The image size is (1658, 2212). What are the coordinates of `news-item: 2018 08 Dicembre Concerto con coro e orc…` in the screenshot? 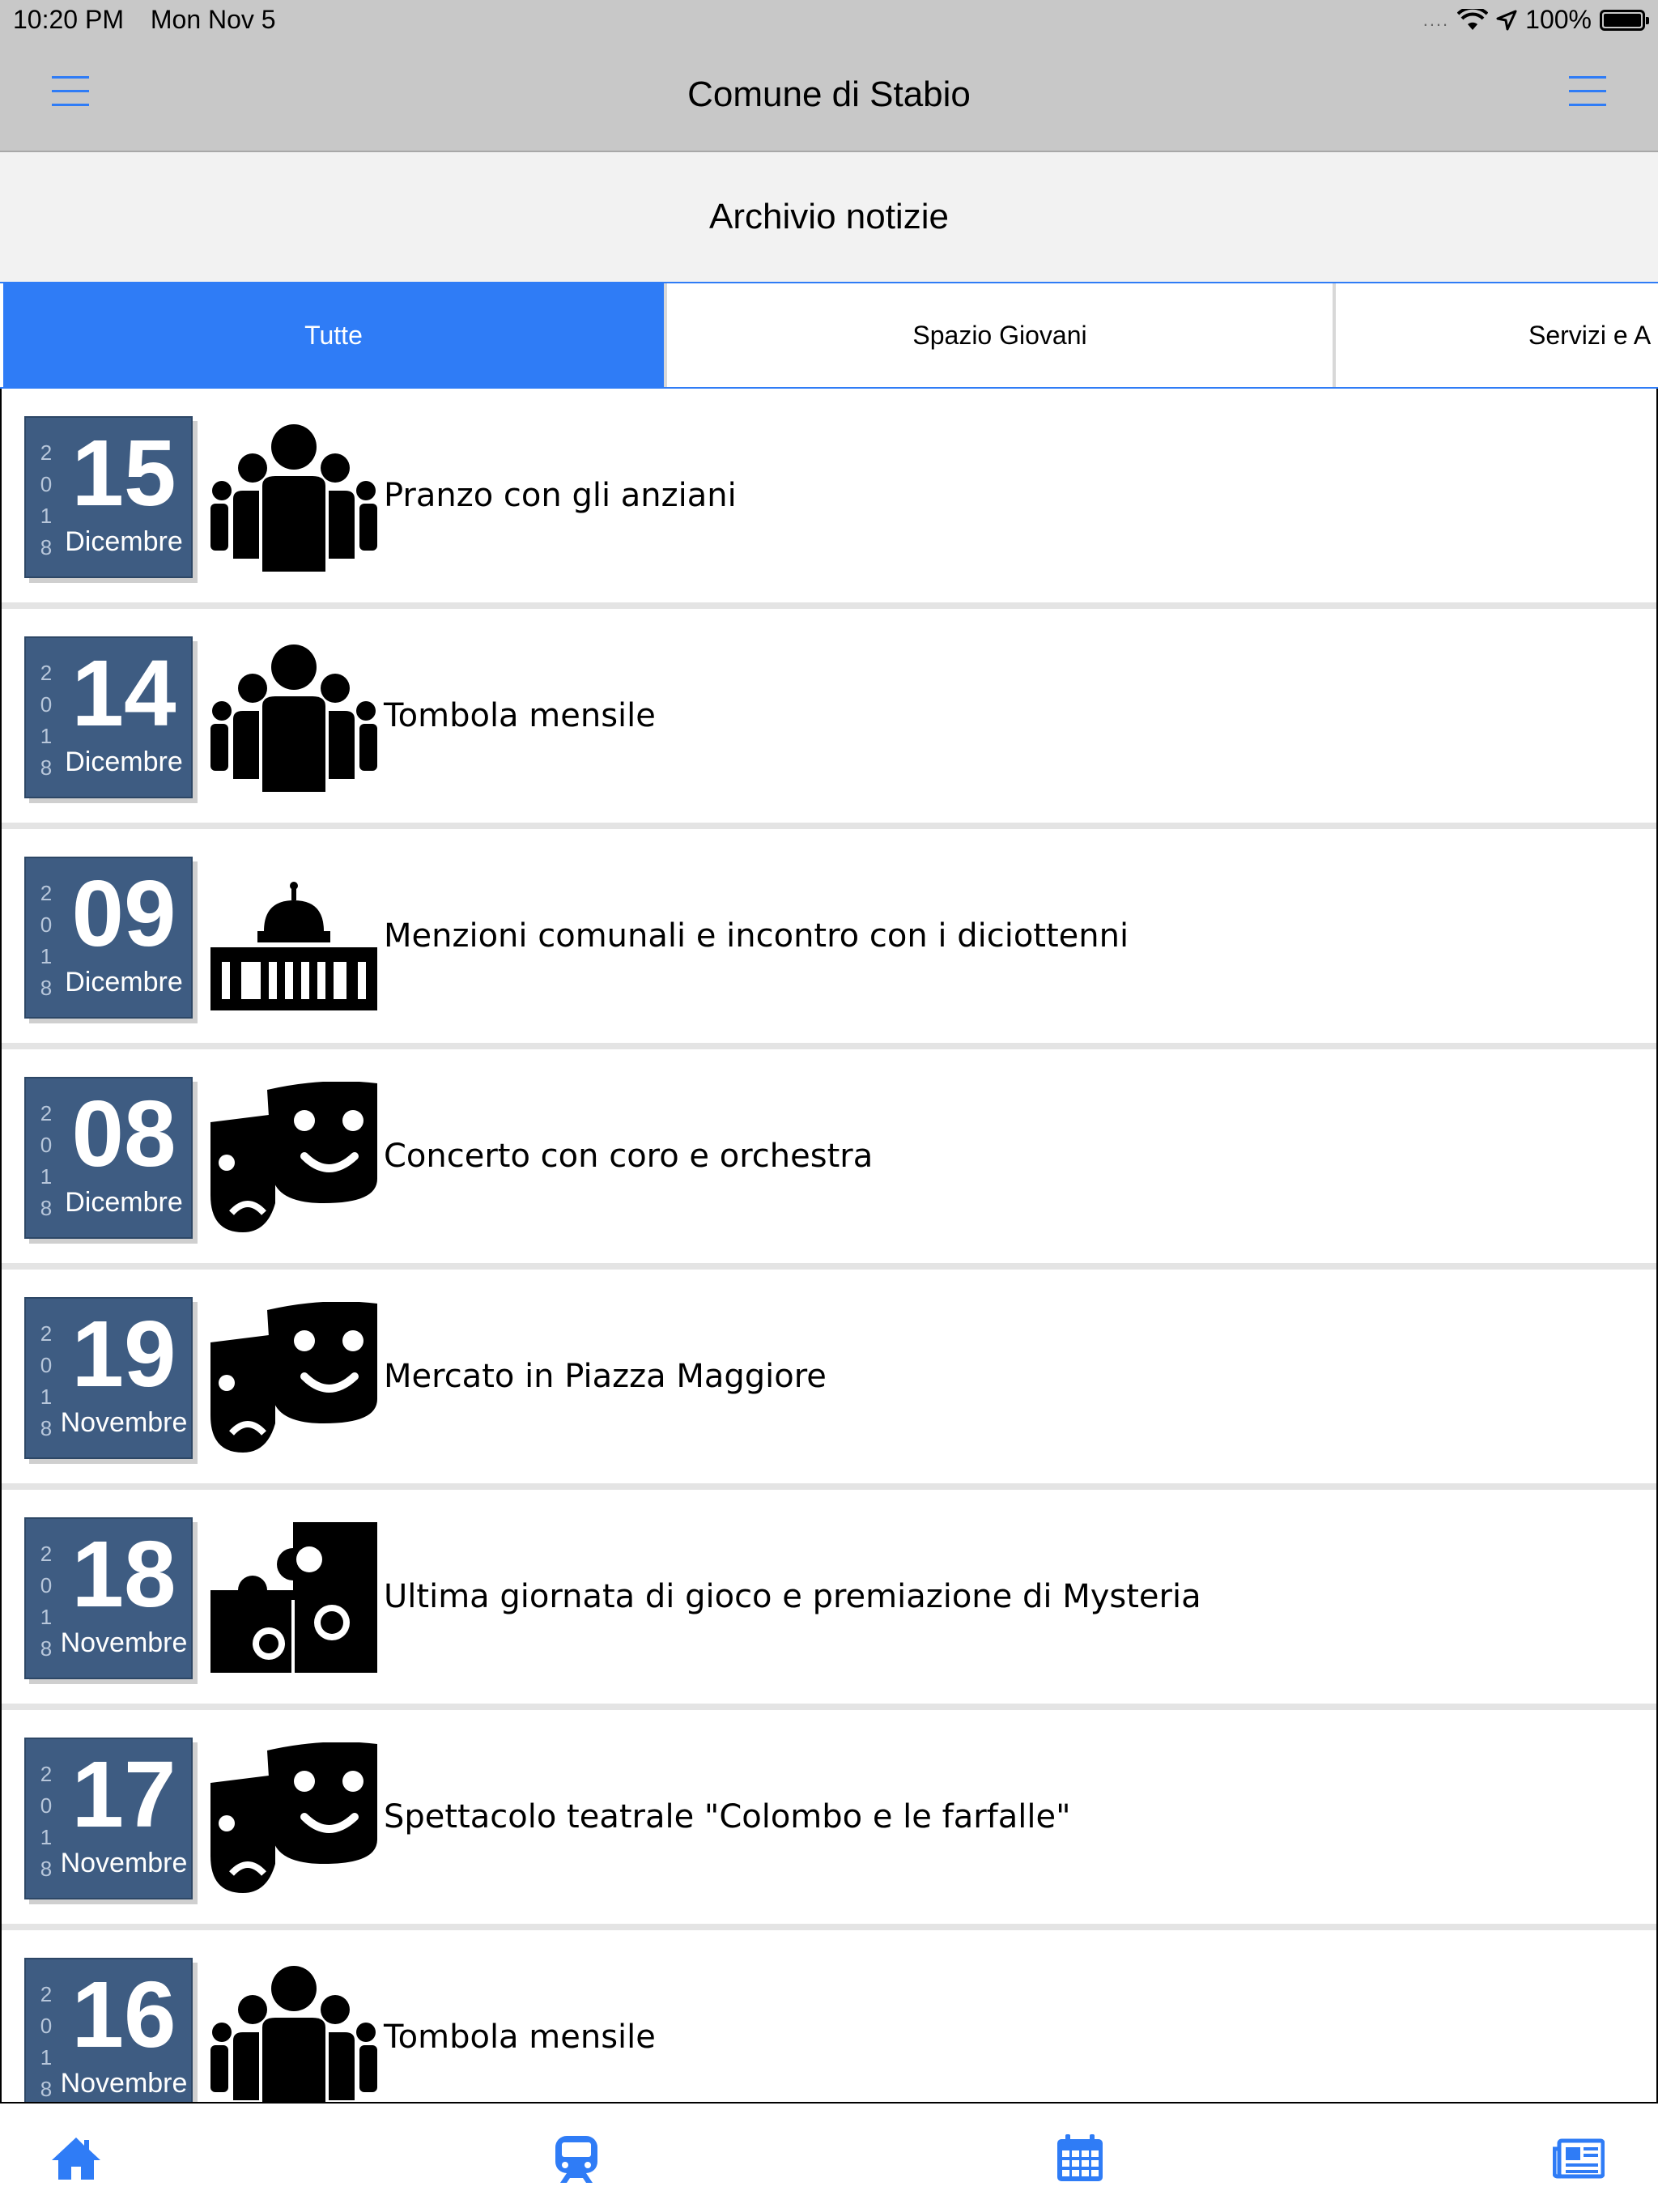 It's located at (829, 1160).